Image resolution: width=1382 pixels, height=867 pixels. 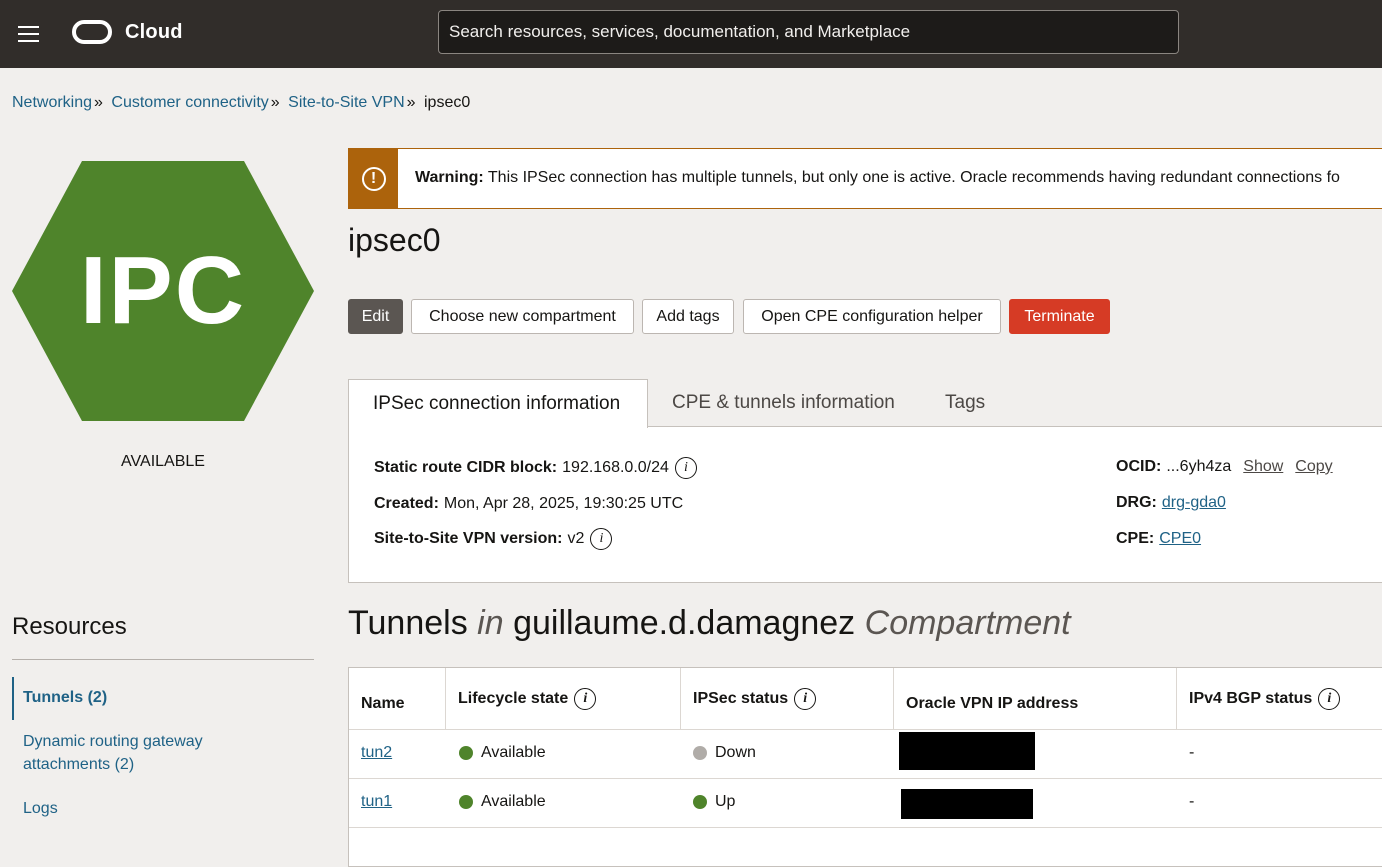 I want to click on table-row-tun2-name: tun2, so click(x=376, y=753).